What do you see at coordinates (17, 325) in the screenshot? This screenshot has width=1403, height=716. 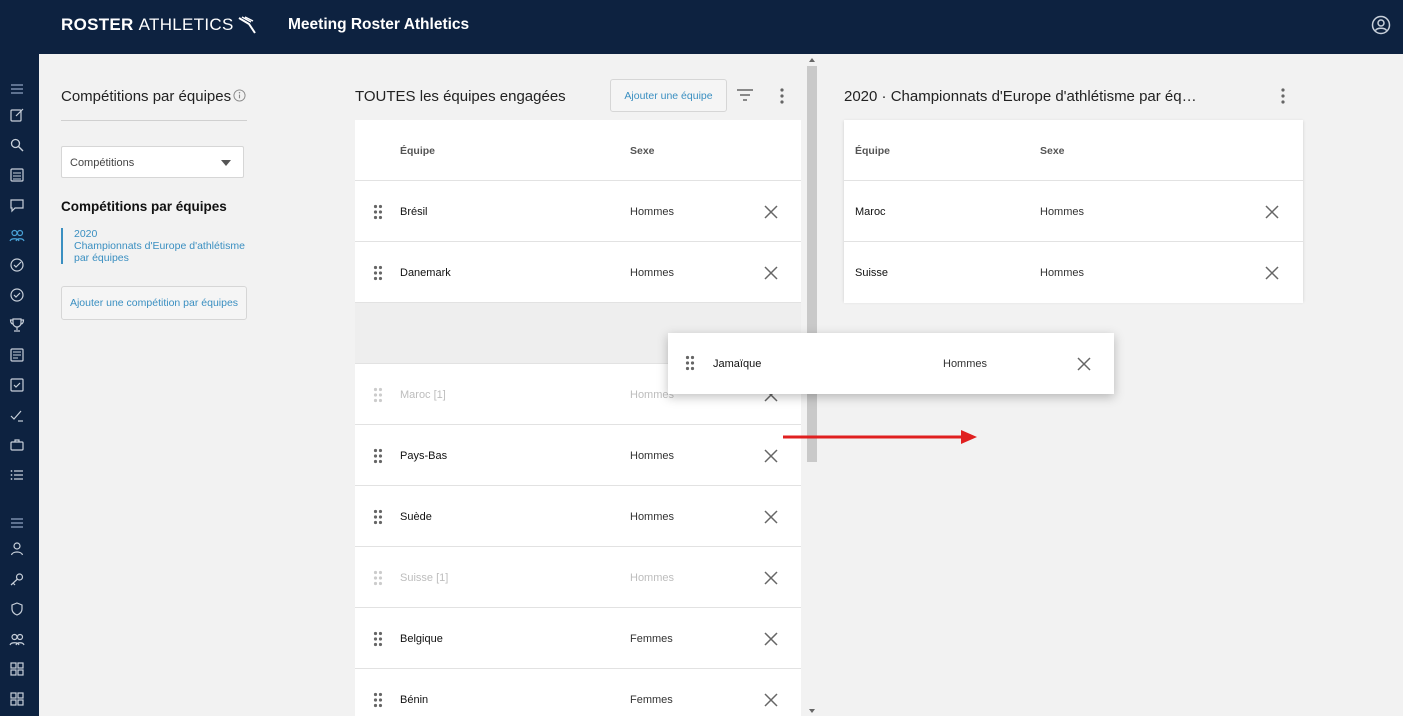 I see `trophy-icon` at bounding box center [17, 325].